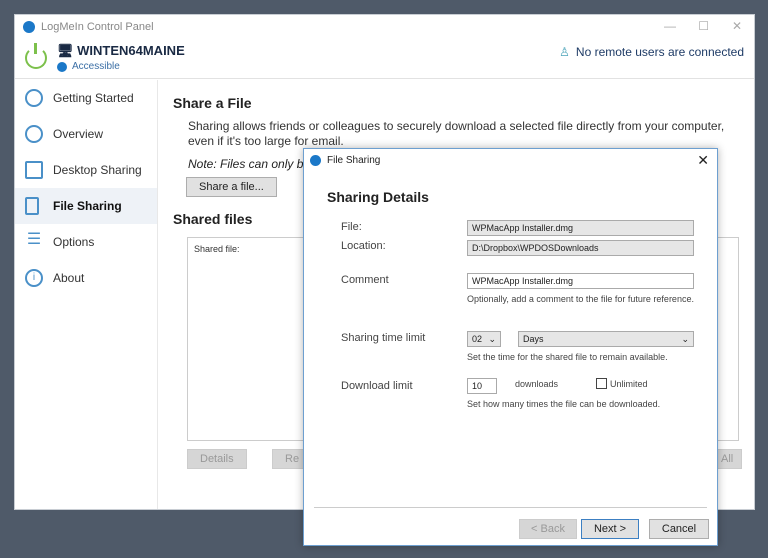 This screenshot has height=558, width=768. Describe the element at coordinates (703, 160) in the screenshot. I see `dialog-close-button: ✕` at that location.